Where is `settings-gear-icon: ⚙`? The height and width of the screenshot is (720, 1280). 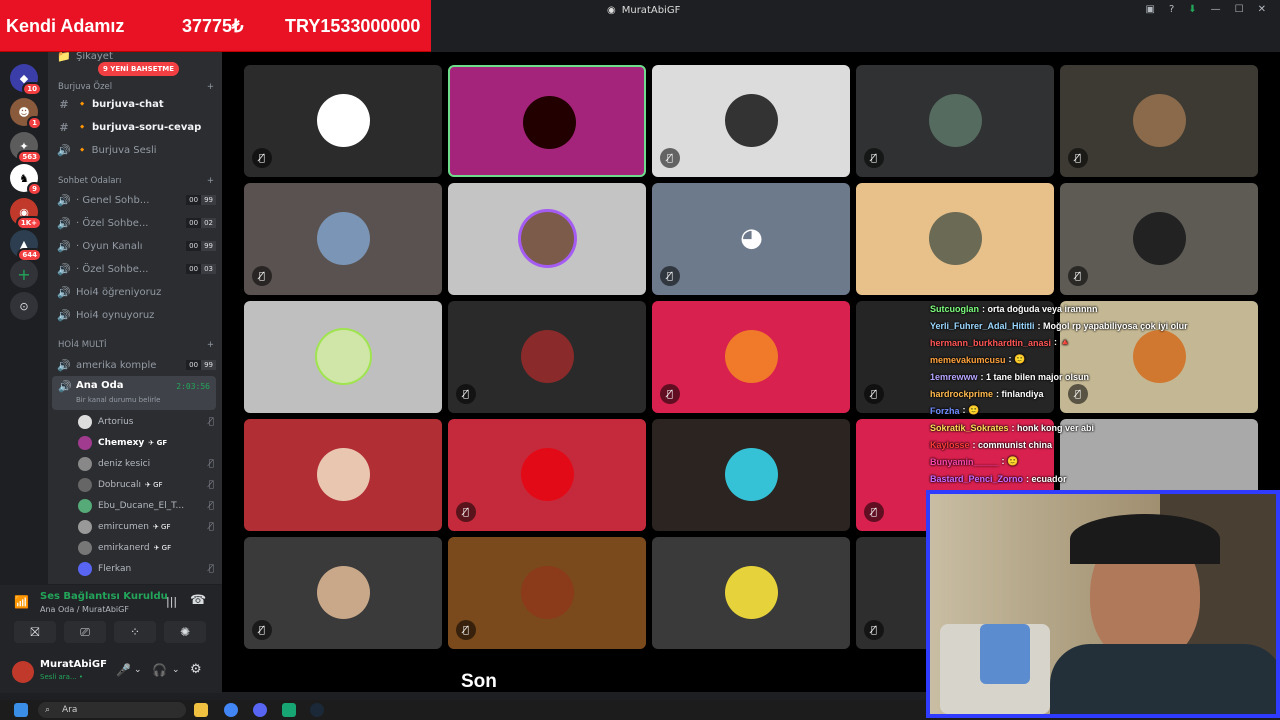
settings-gear-icon: ⚙ is located at coordinates (196, 669).